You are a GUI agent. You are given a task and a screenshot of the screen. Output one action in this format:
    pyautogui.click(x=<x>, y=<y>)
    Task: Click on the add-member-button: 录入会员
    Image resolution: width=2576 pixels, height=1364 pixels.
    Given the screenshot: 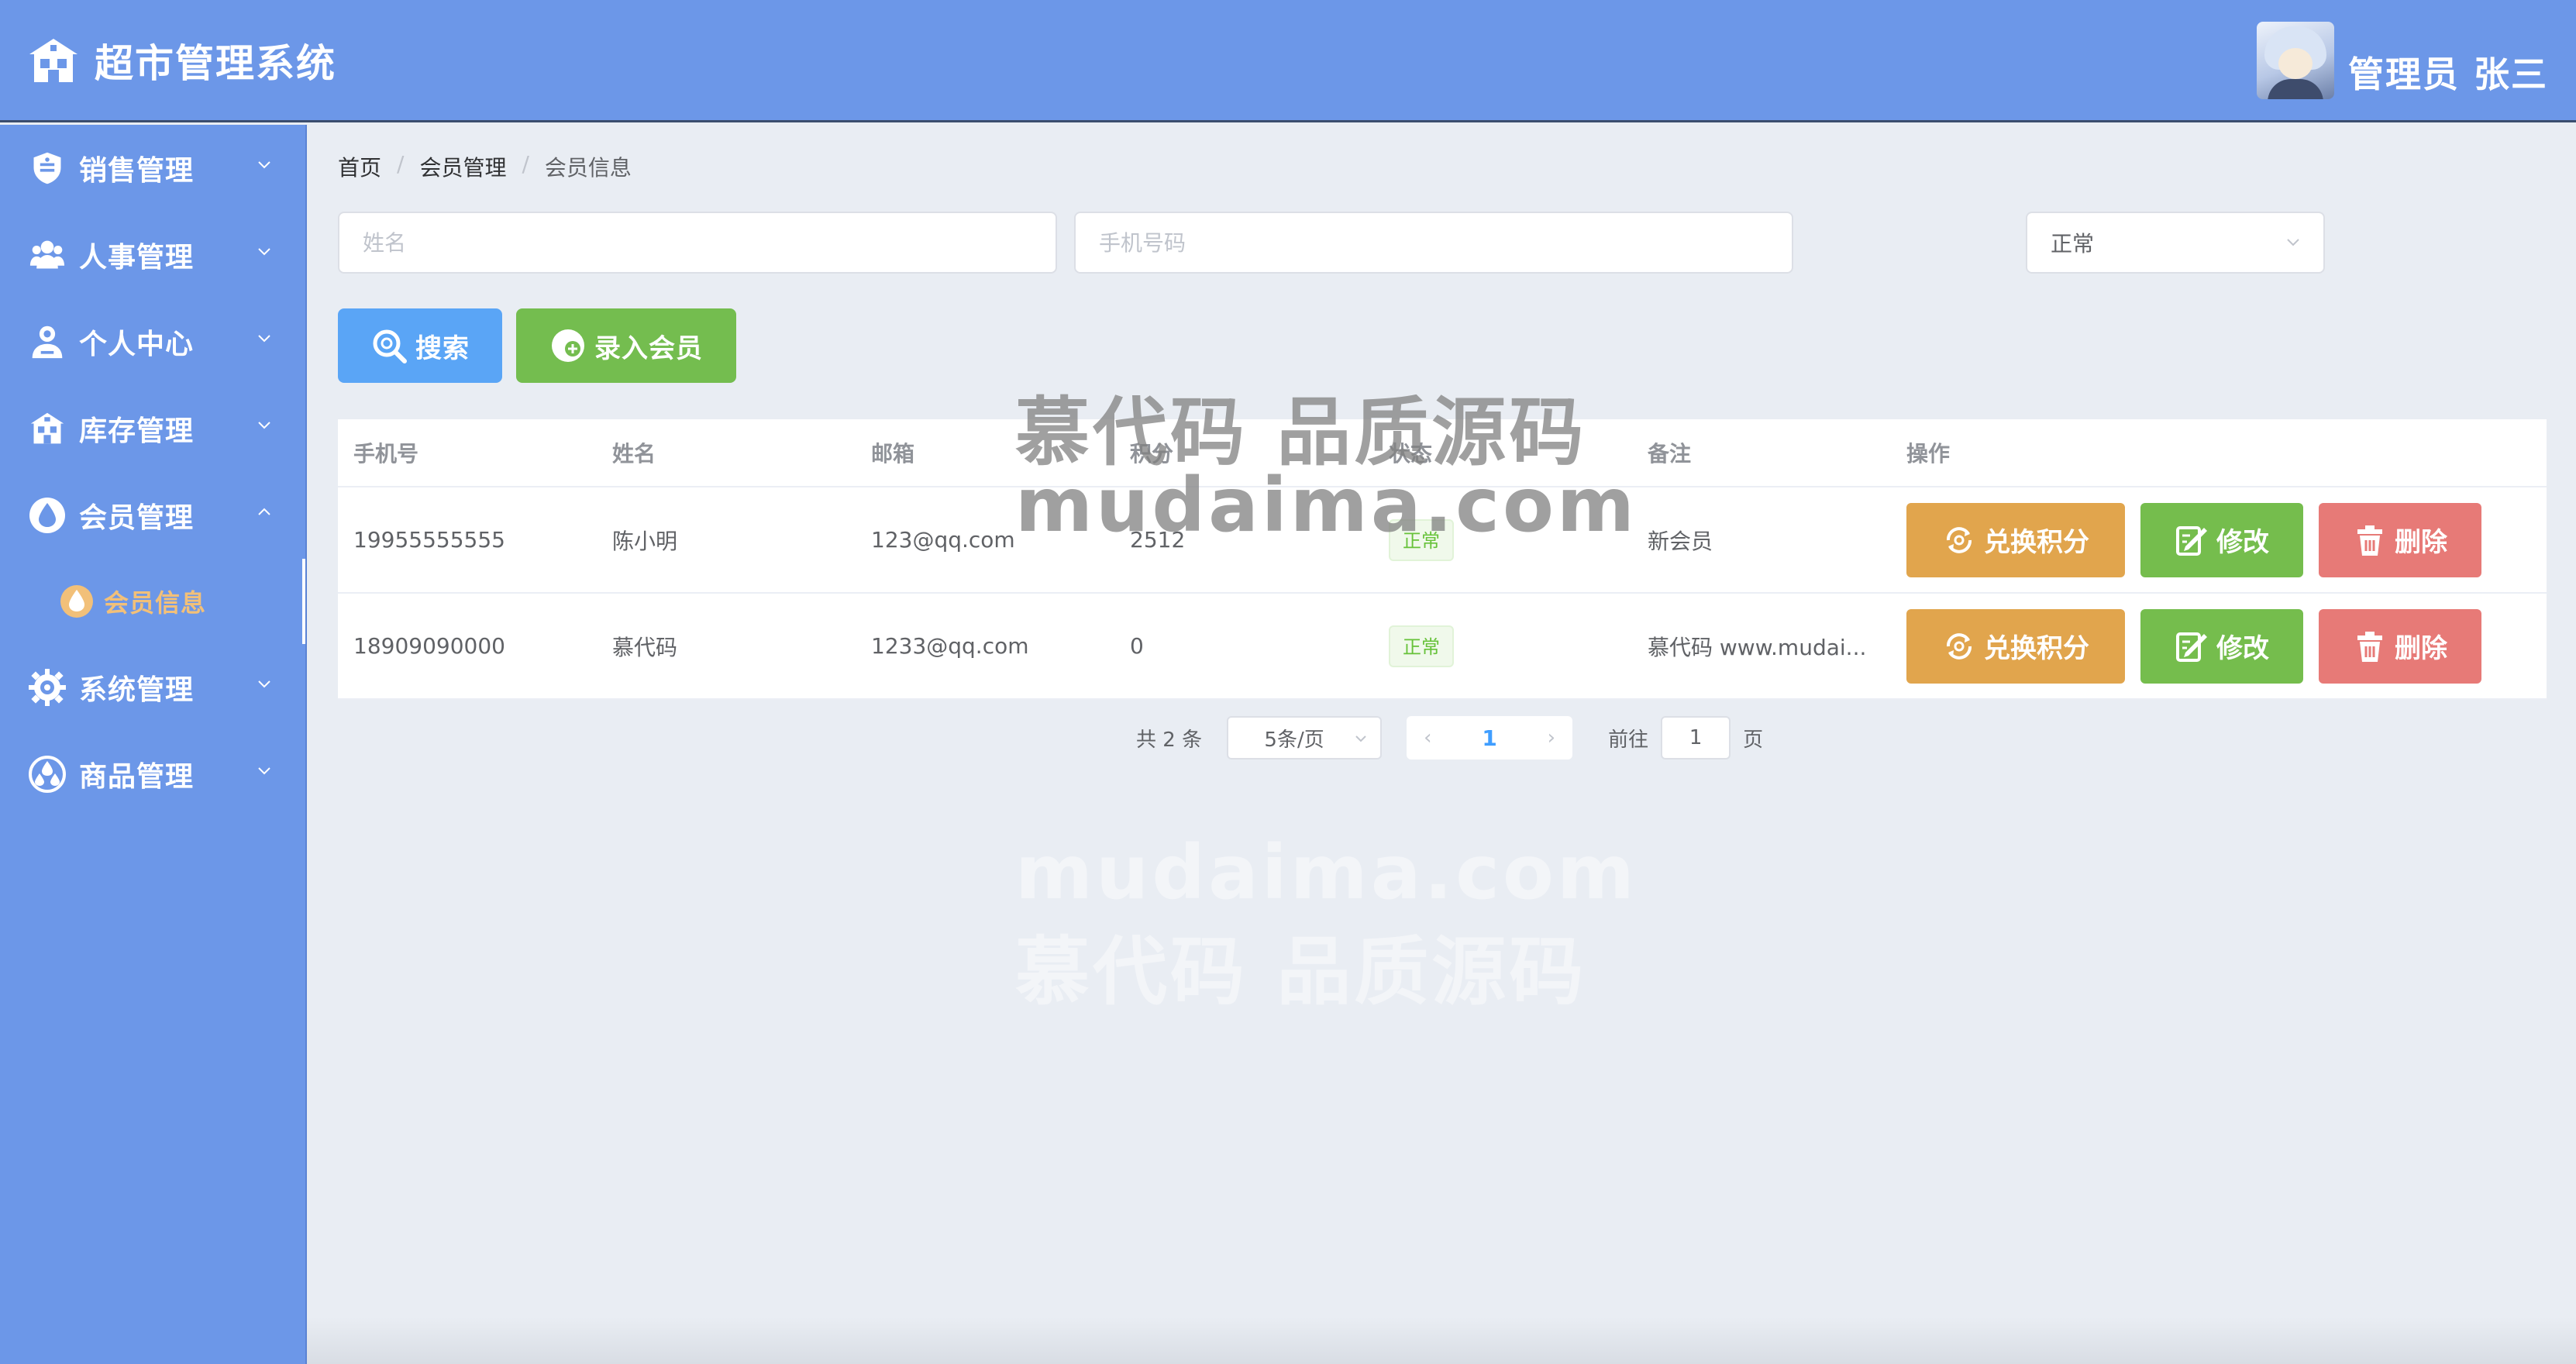 What is the action you would take?
    pyautogui.click(x=626, y=345)
    